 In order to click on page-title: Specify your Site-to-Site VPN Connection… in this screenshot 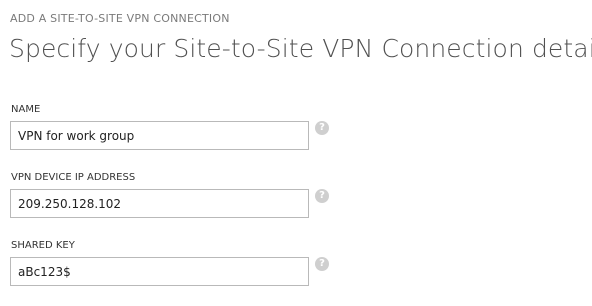, I will do `click(300, 48)`.